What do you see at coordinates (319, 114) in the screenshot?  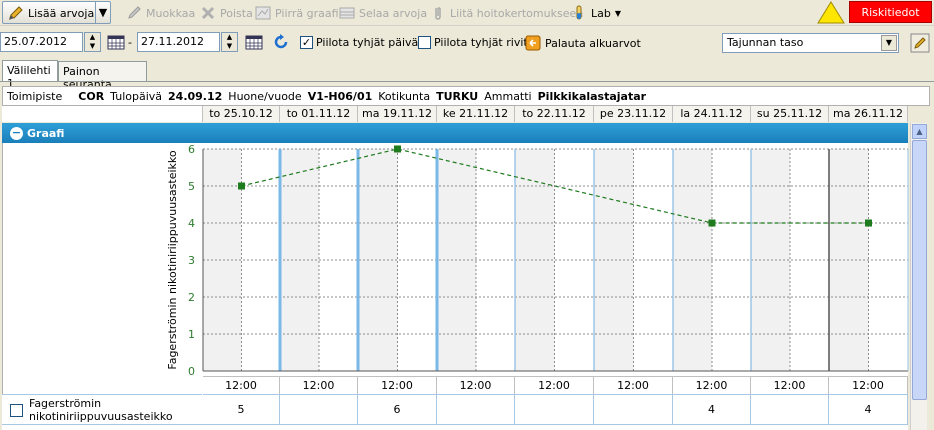 I see `date-column-header: to 01.11.12` at bounding box center [319, 114].